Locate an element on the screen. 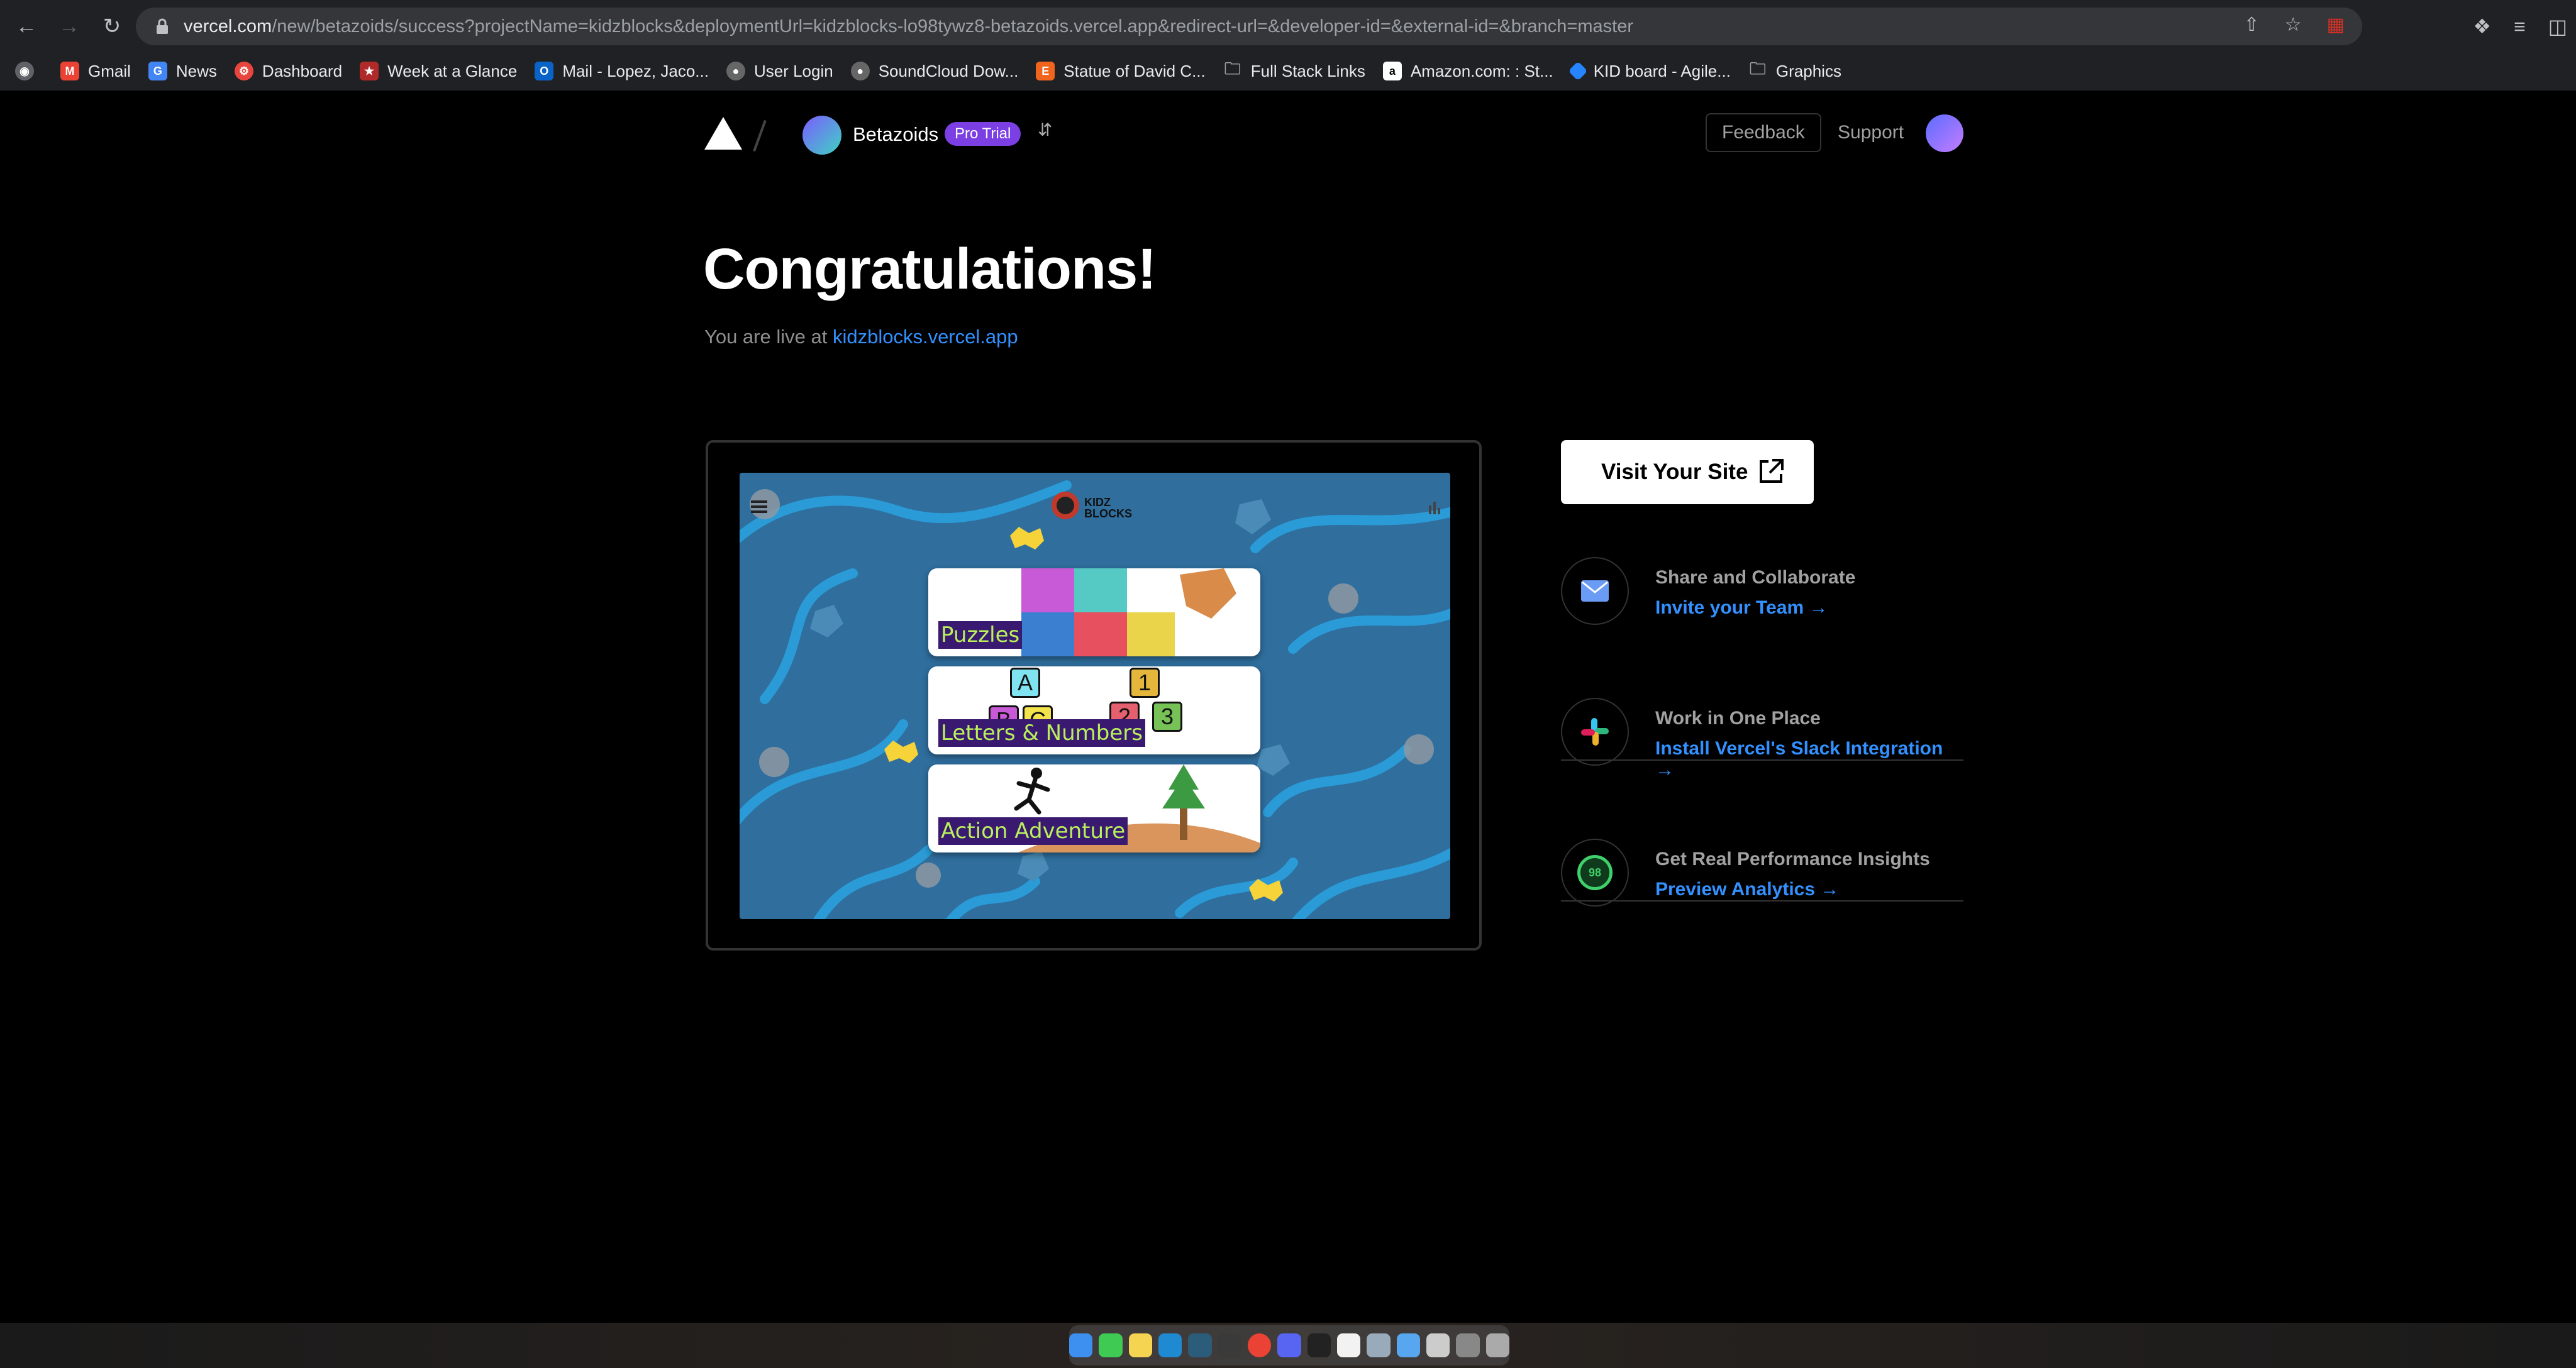 The image size is (2576, 1368). number-block: 1 is located at coordinates (1145, 683).